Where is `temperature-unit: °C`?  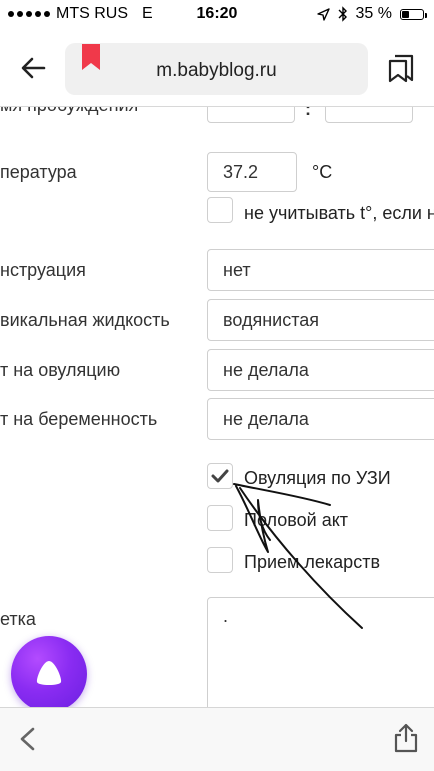 temperature-unit: °C is located at coordinates (322, 172).